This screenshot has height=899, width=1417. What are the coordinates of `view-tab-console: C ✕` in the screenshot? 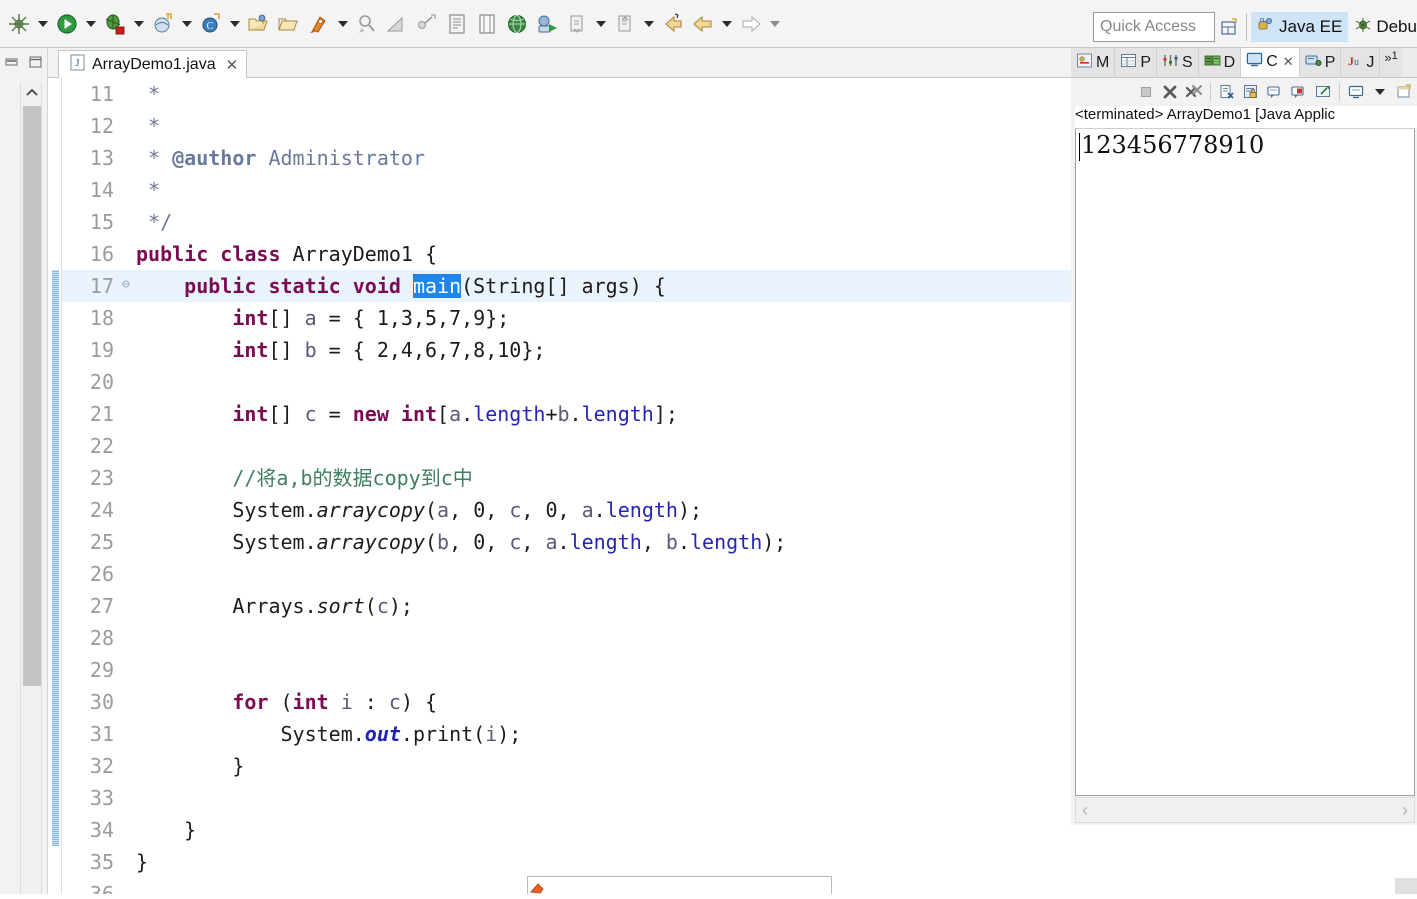 It's located at (1270, 62).